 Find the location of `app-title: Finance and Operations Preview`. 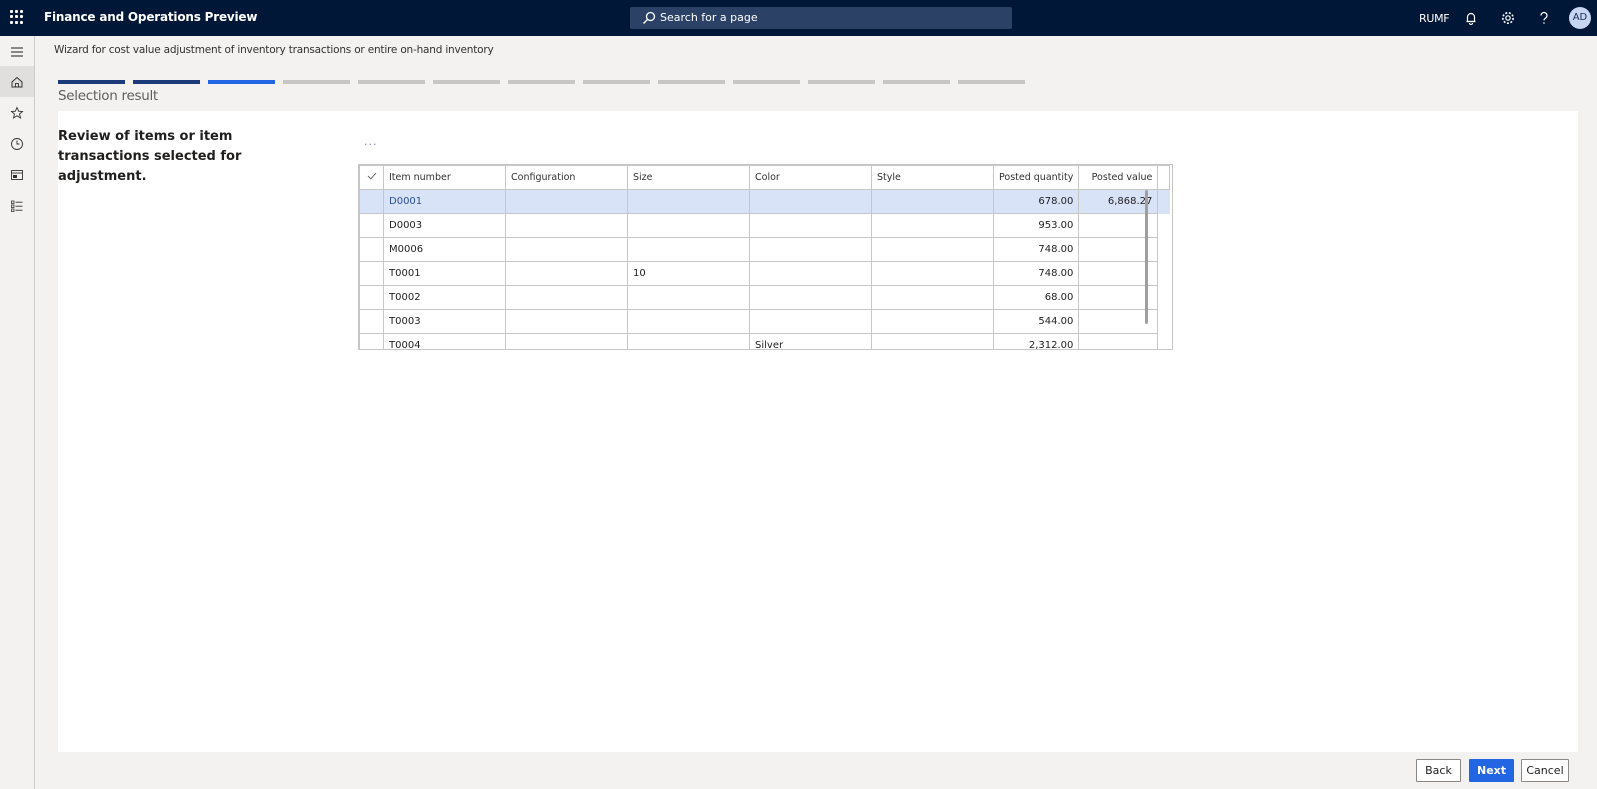

app-title: Finance and Operations Preview is located at coordinates (150, 17).